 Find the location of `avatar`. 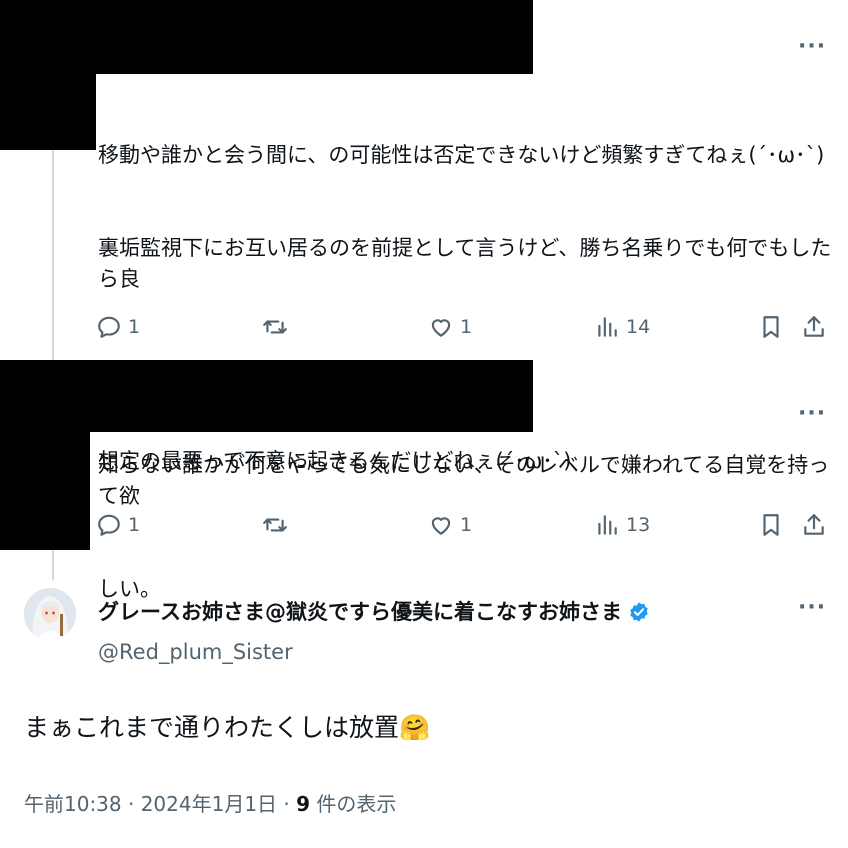

avatar is located at coordinates (50, 614).